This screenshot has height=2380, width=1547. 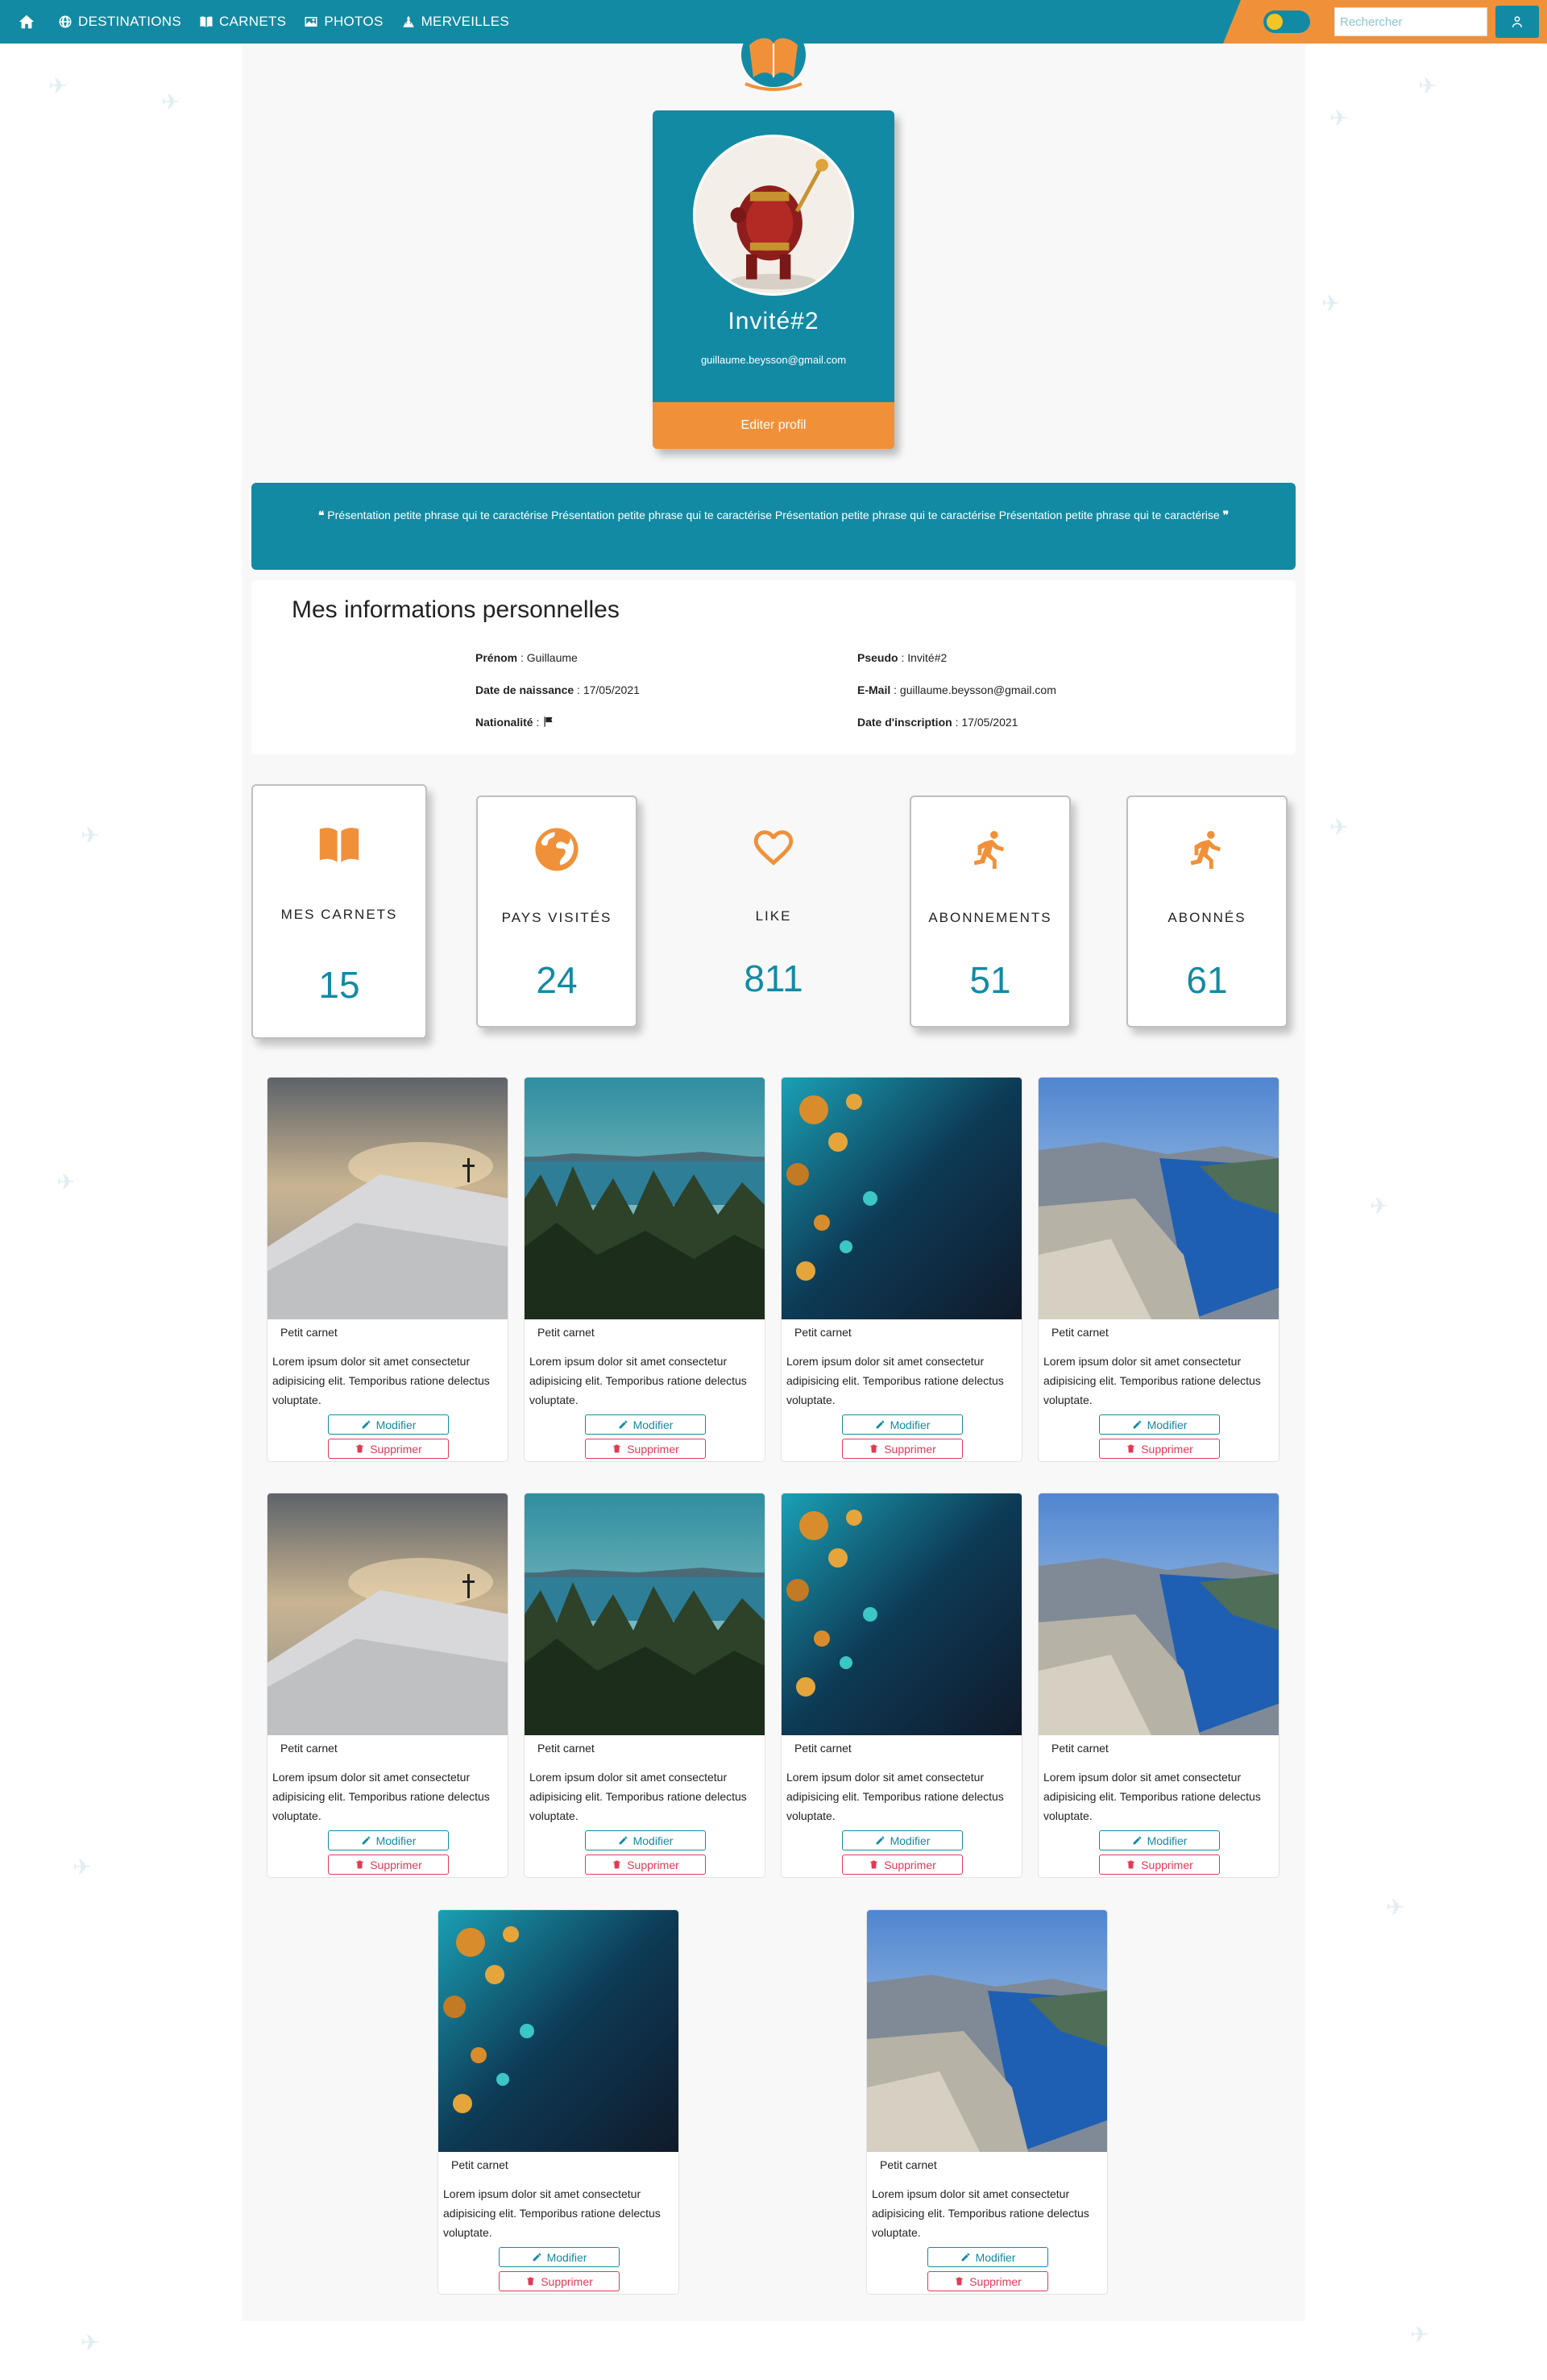 I want to click on info-pseudo: Pseudo : Invité#2, so click(x=903, y=658).